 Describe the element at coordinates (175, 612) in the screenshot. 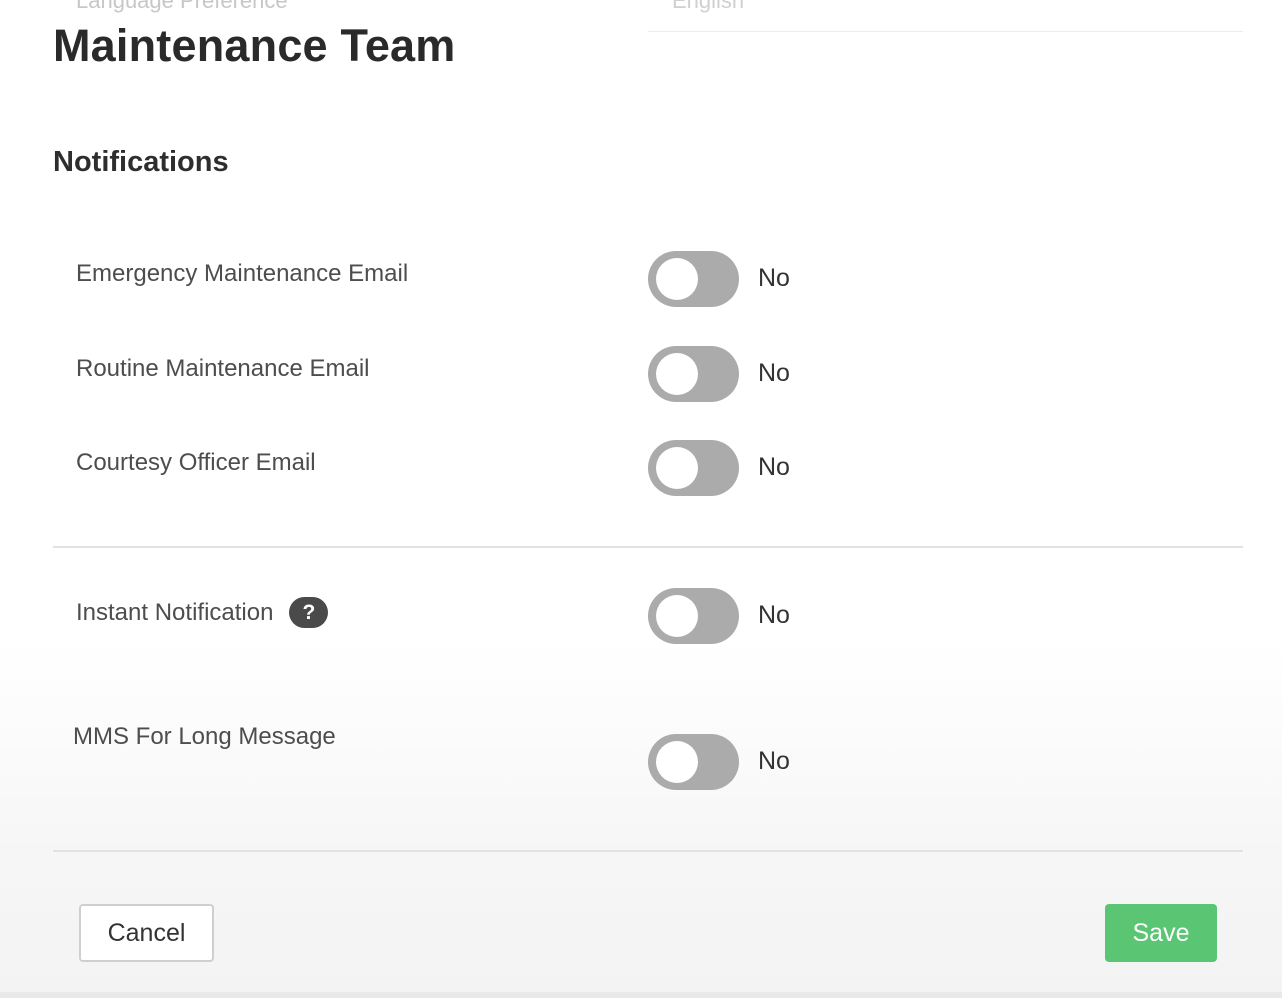

I see `instant-notification-label: Instant Notification` at that location.